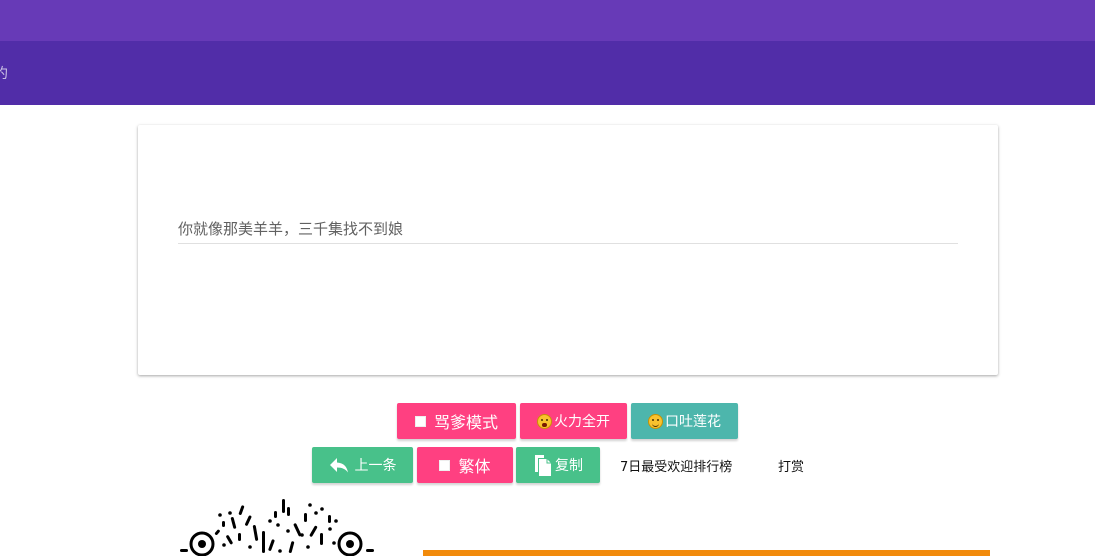 This screenshot has width=1095, height=556. I want to click on fire-mode-button: 火力全开, so click(573, 421).